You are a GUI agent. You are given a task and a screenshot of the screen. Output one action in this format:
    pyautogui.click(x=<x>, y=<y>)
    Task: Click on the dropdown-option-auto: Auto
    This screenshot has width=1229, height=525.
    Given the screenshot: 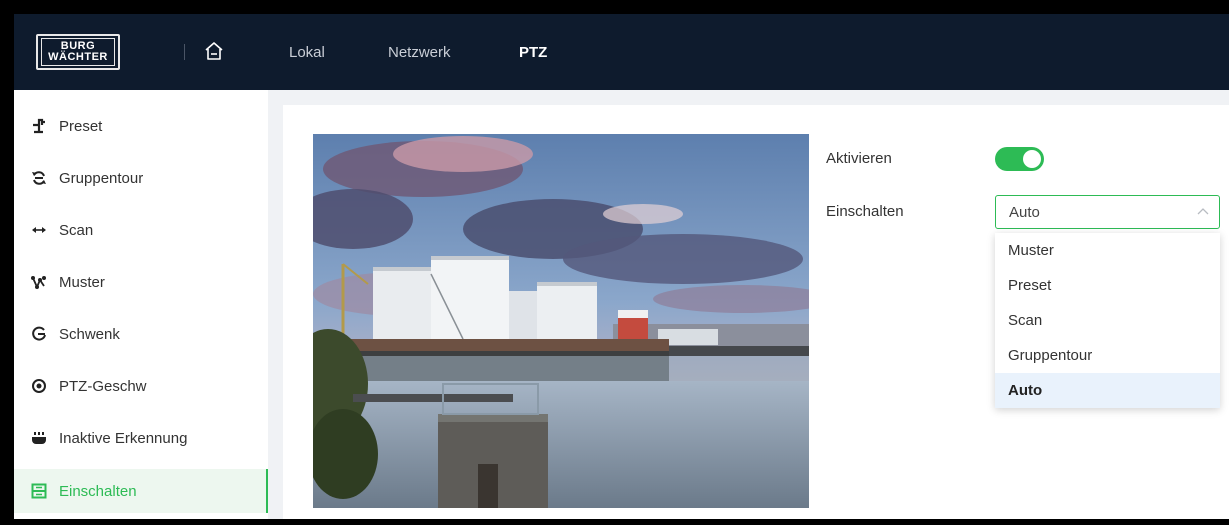 What is the action you would take?
    pyautogui.click(x=1107, y=390)
    